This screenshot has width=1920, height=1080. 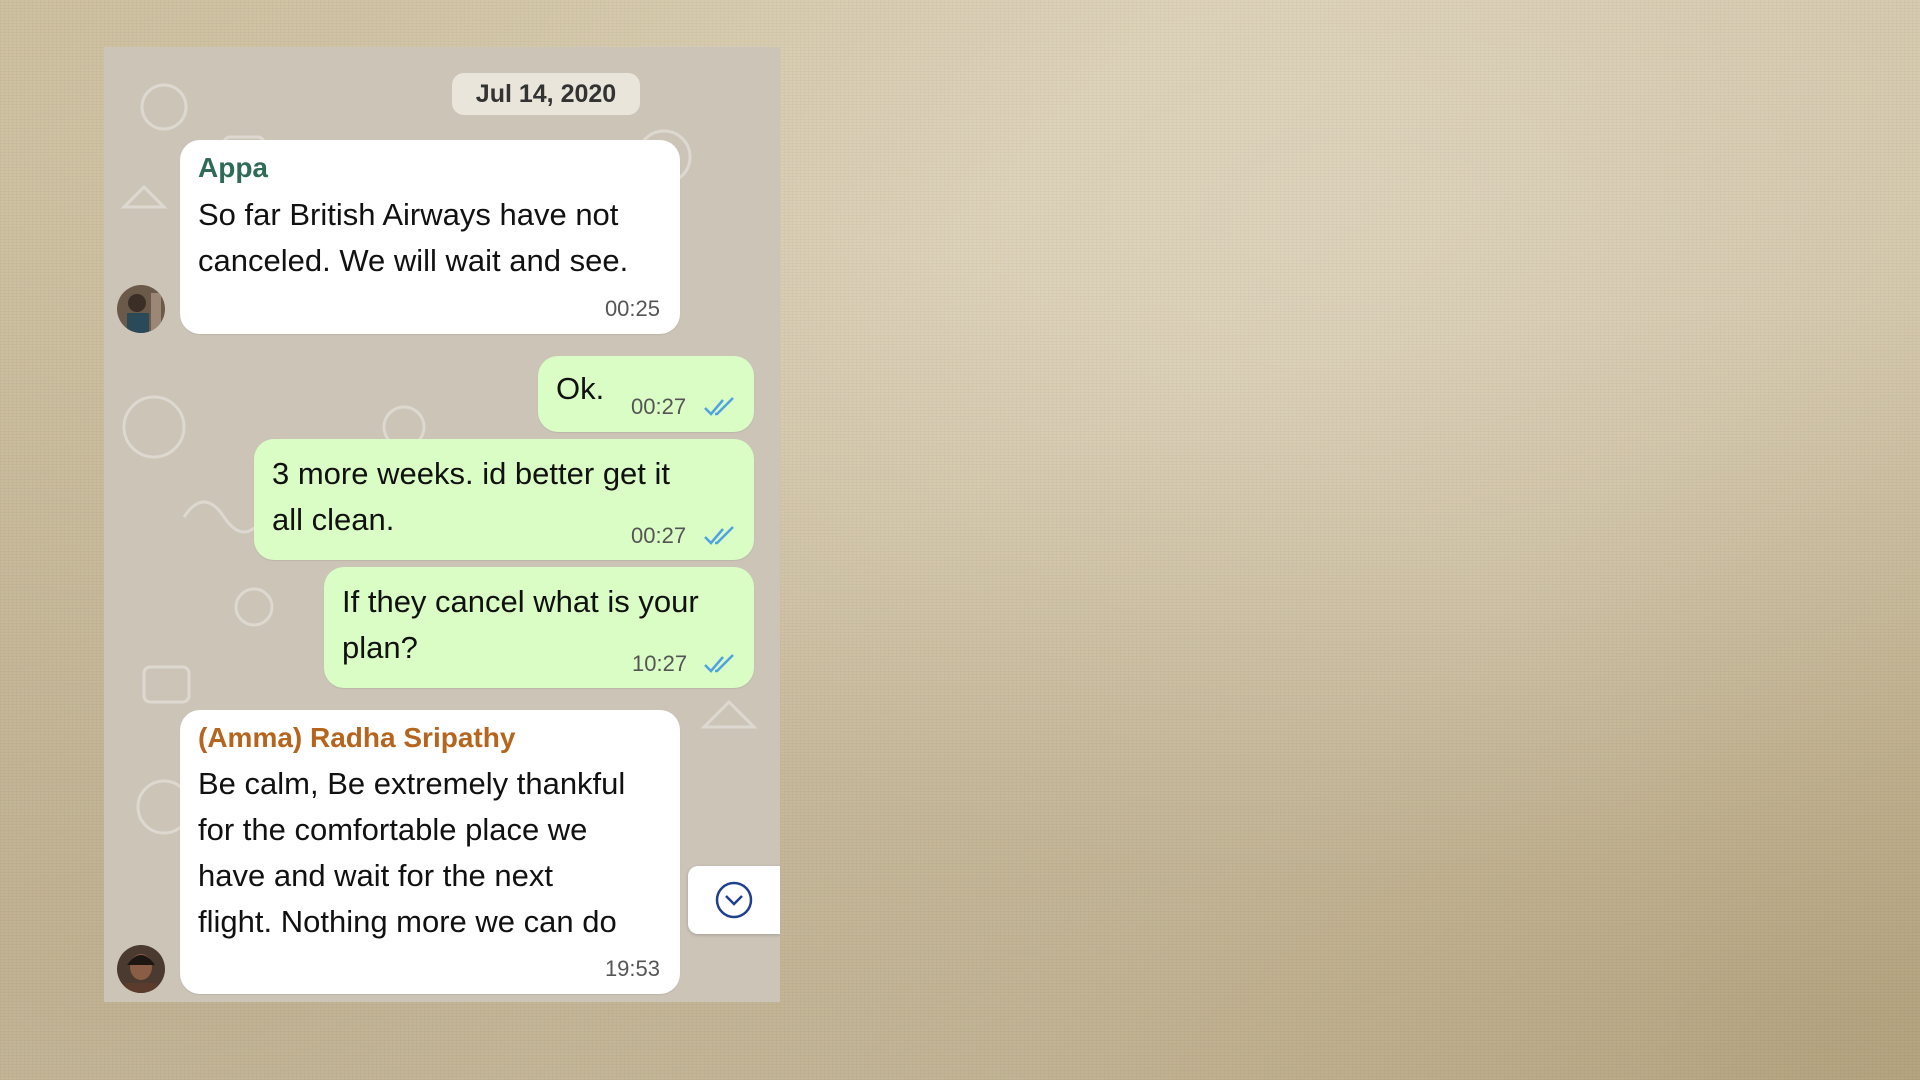 I want to click on message-text-line: So far British Airways have not, so click(x=408, y=214).